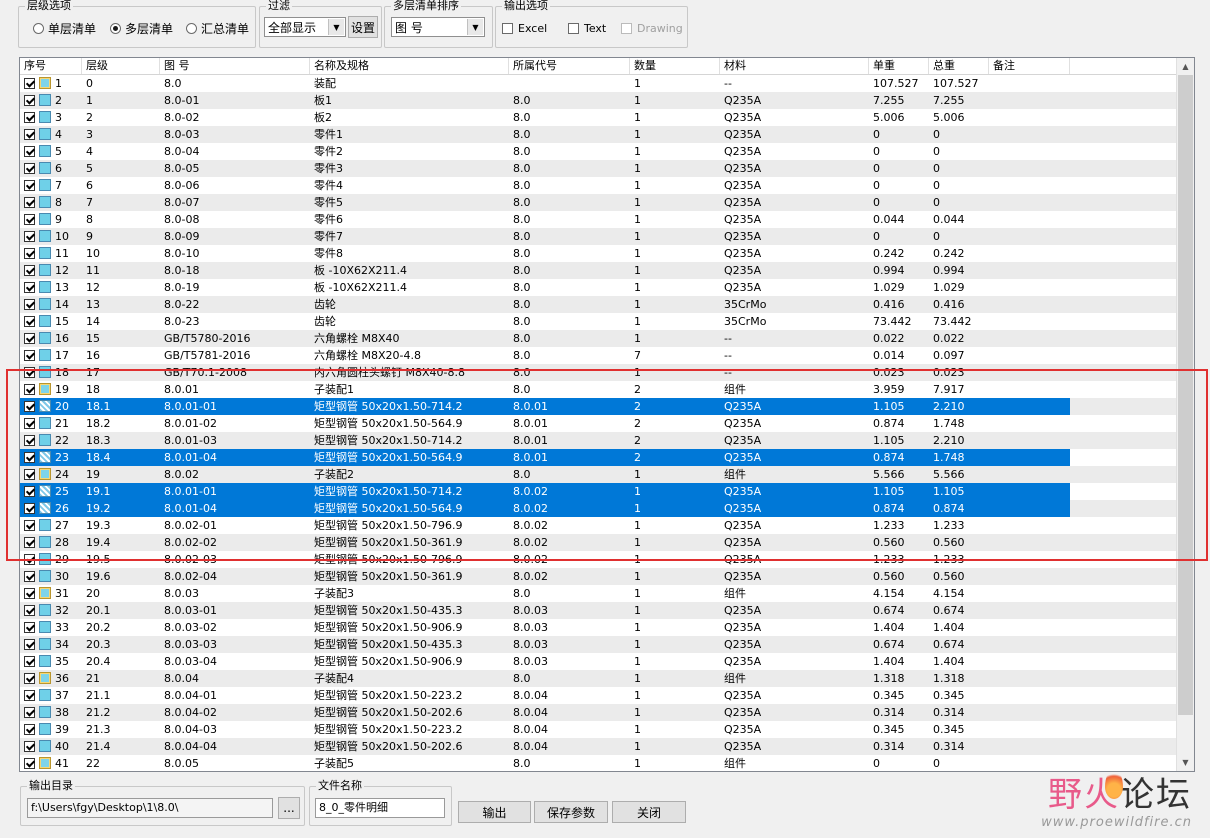 The width and height of the screenshot is (1210, 838). I want to click on table-row: 19 18 8.0.01 子装配1 8.0 2 组件 3.959 7.917, so click(599, 389).